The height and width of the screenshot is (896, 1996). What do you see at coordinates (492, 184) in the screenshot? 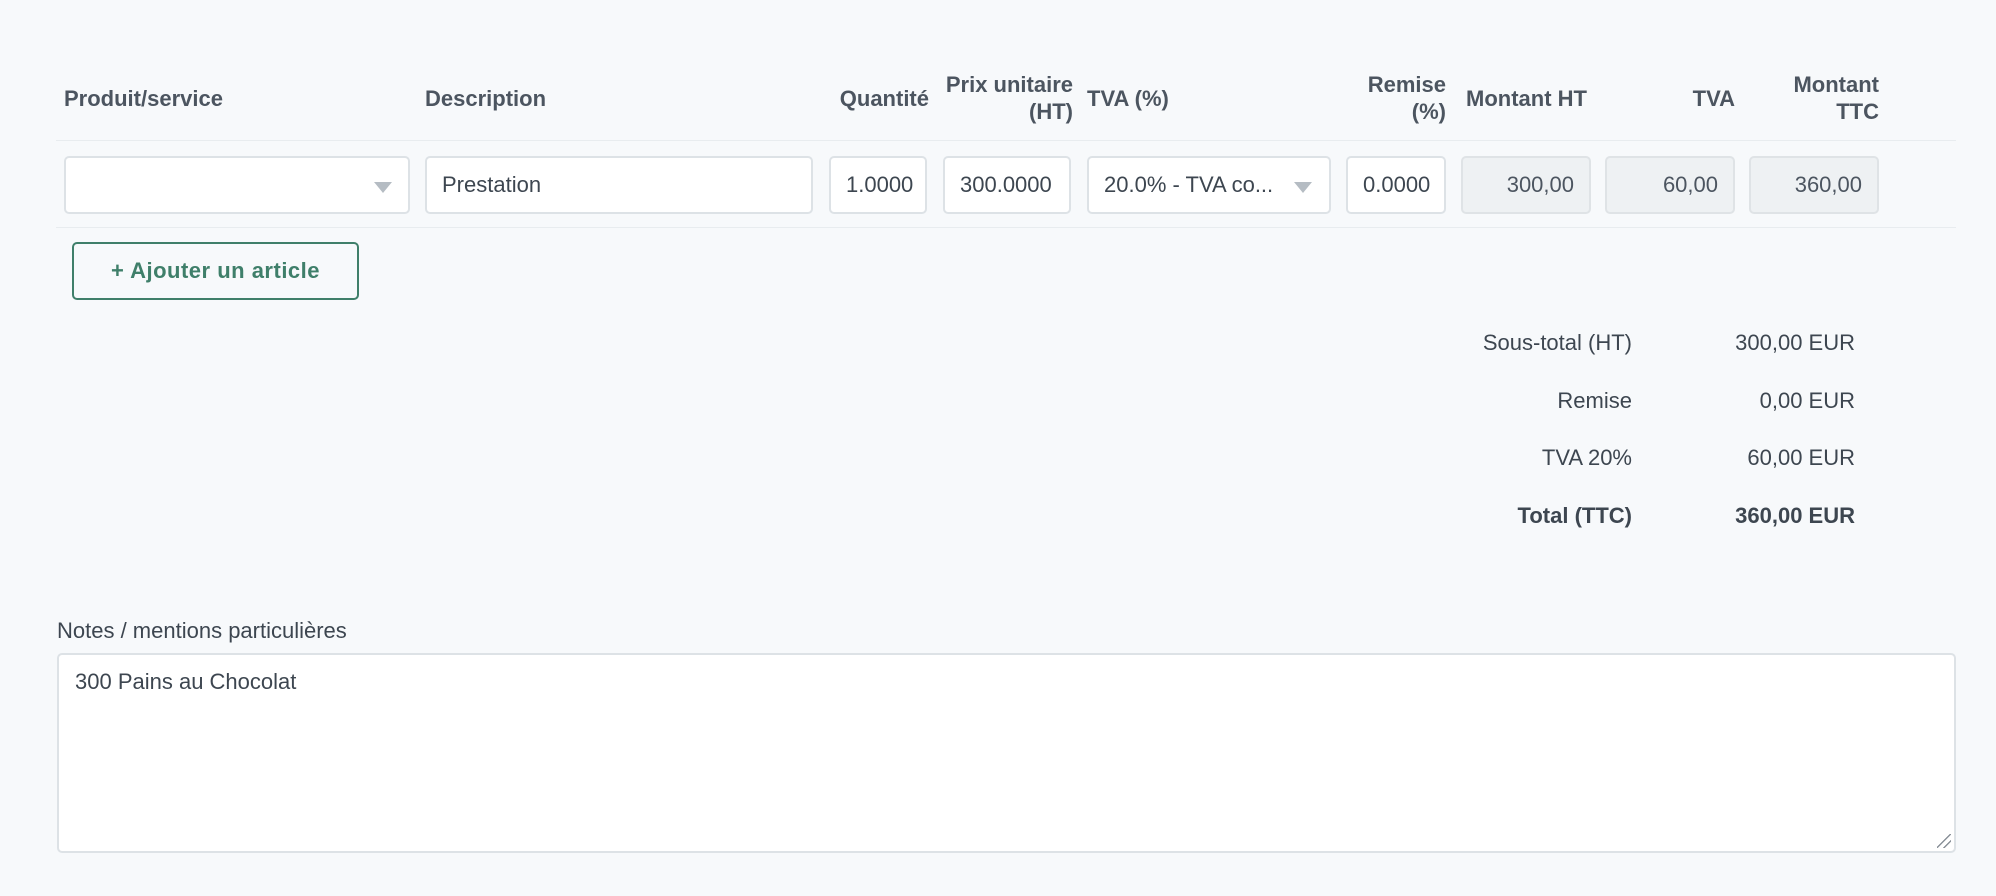
I see `description-input-value: Prestation` at bounding box center [492, 184].